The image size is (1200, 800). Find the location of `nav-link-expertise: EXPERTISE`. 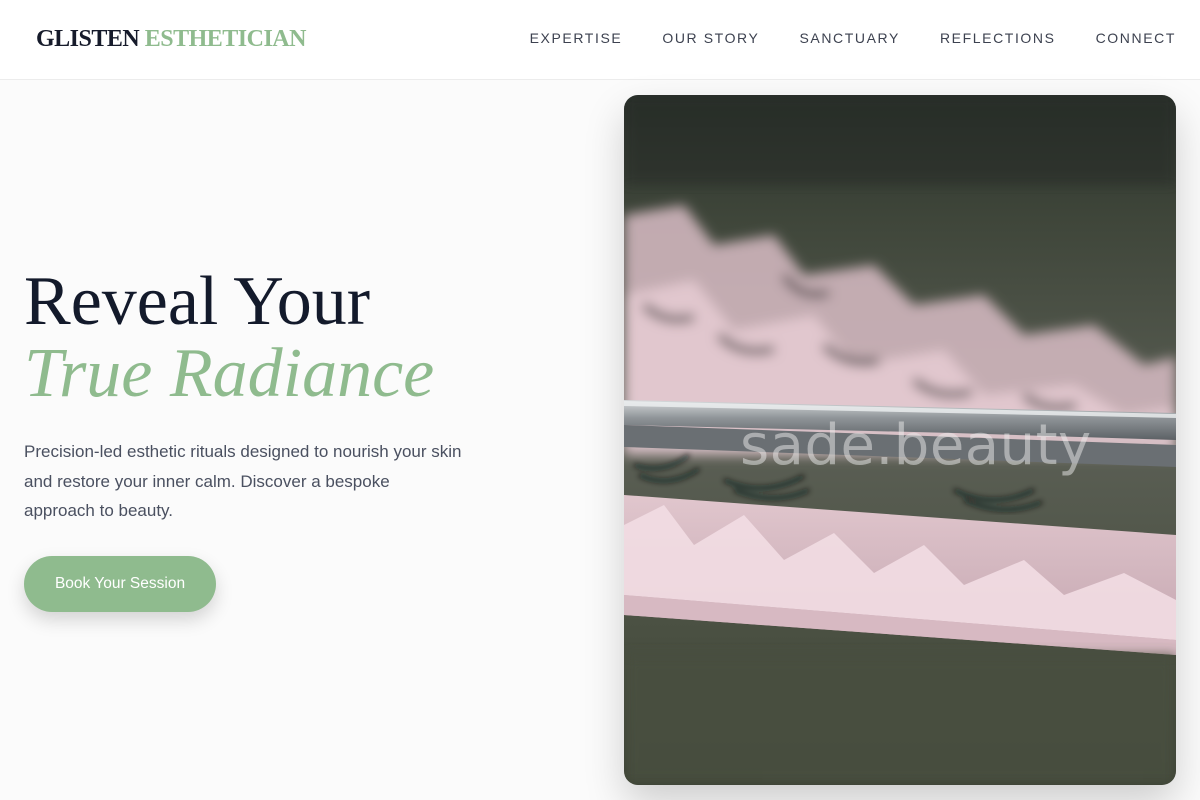

nav-link-expertise: EXPERTISE is located at coordinates (576, 38).